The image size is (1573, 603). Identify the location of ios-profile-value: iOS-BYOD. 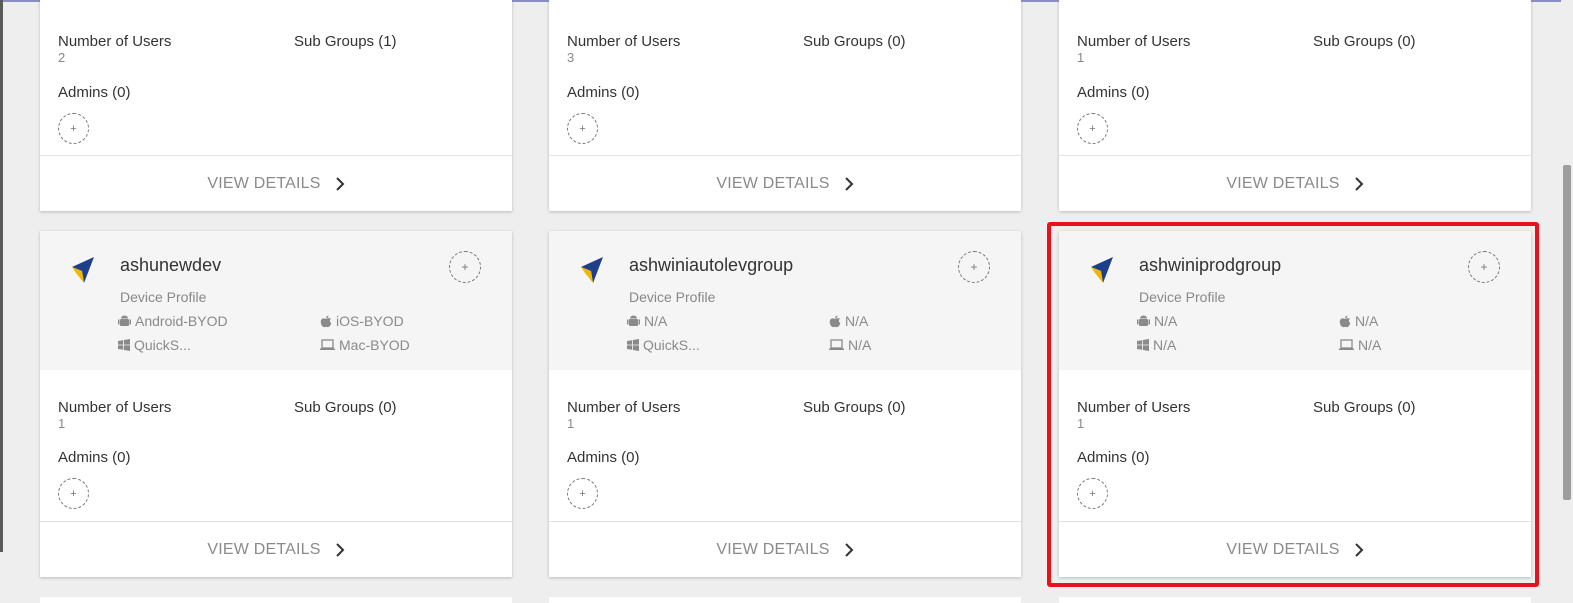
(370, 321).